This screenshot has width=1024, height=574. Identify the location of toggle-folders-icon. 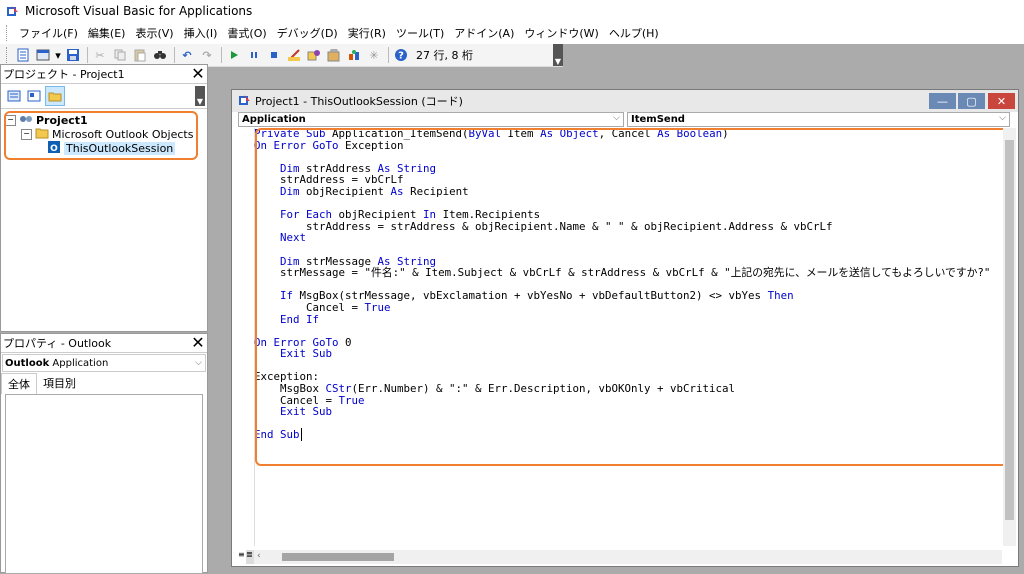
(55, 96).